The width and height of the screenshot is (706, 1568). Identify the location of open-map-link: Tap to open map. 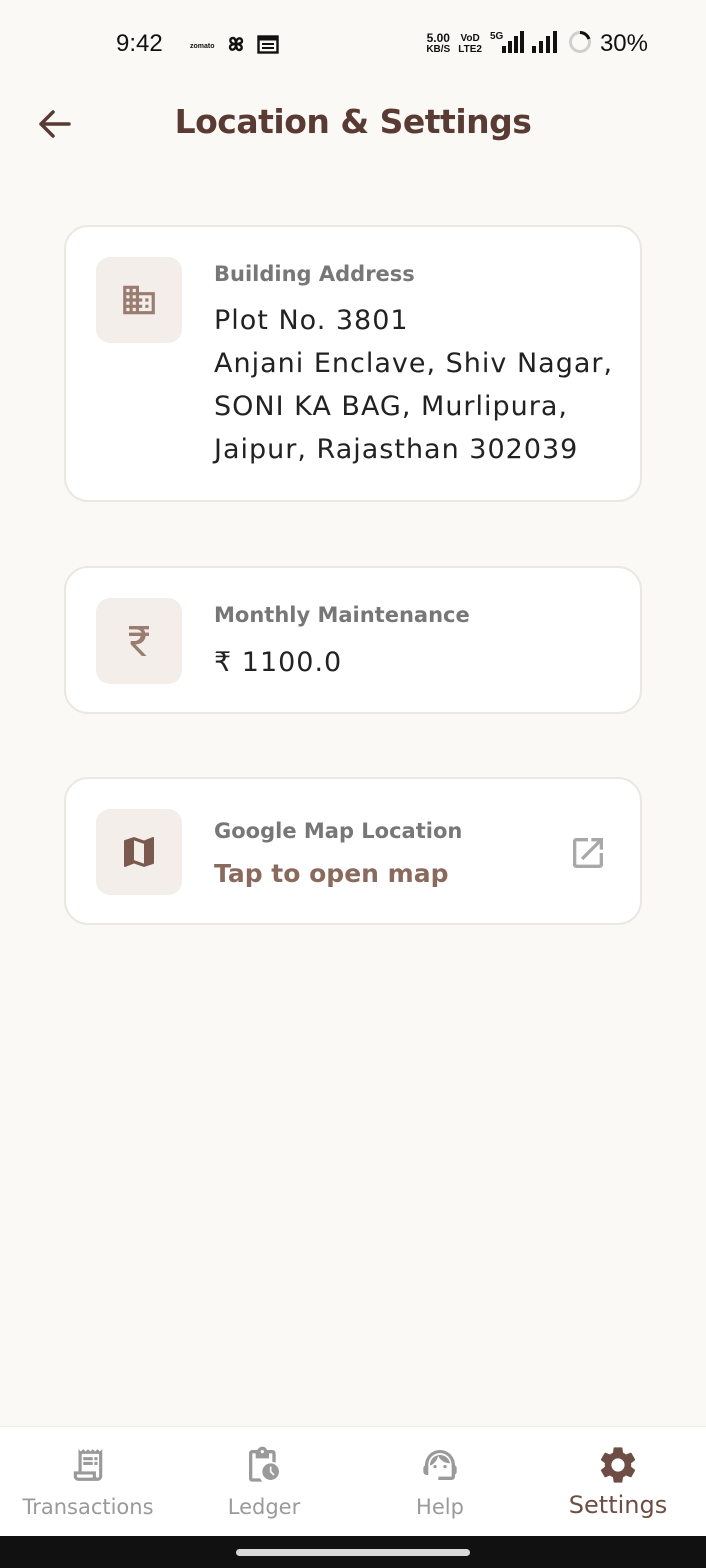
(331, 873).